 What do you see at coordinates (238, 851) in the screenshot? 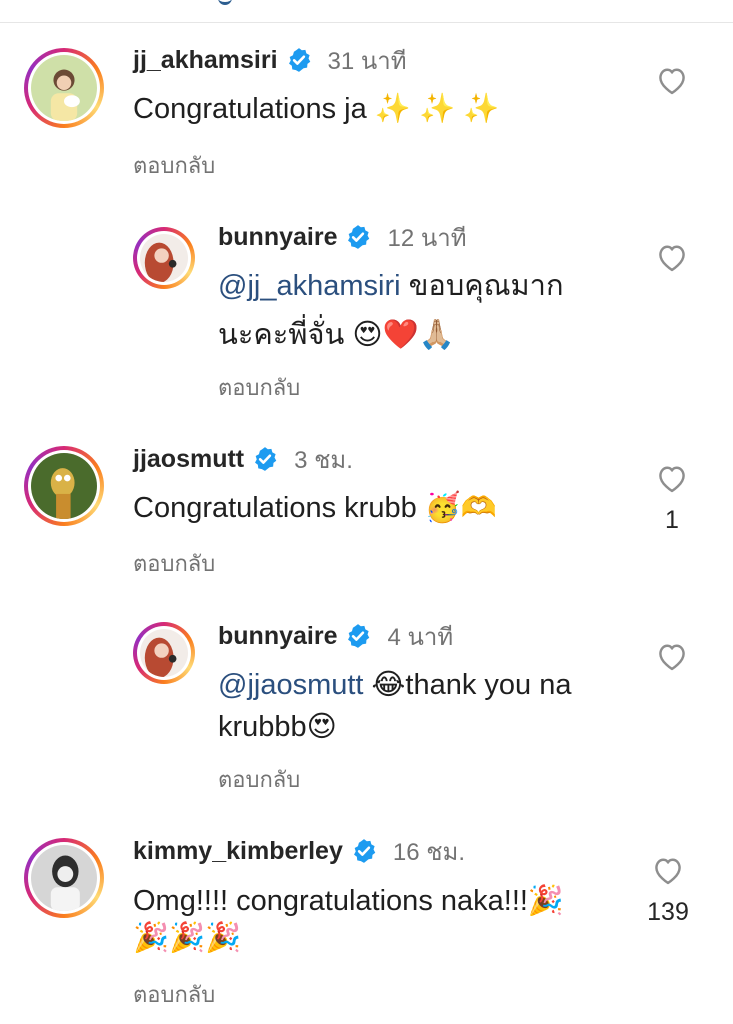
I see `username: kimmy_kimberley` at bounding box center [238, 851].